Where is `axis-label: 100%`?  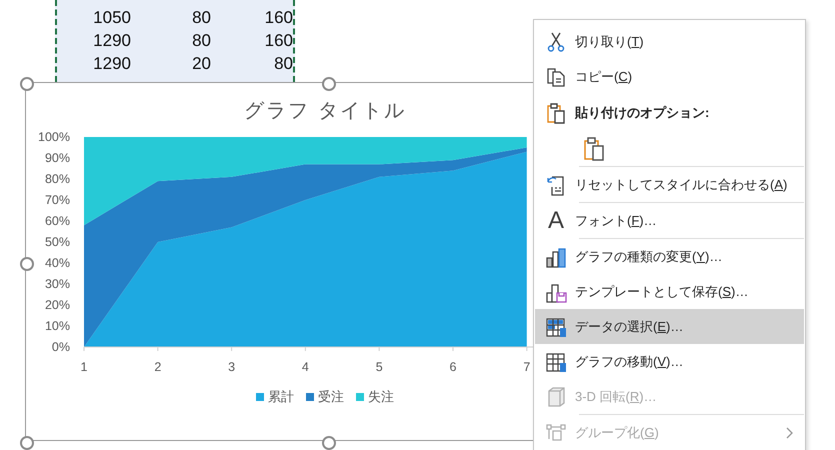
axis-label: 100% is located at coordinates (54, 137).